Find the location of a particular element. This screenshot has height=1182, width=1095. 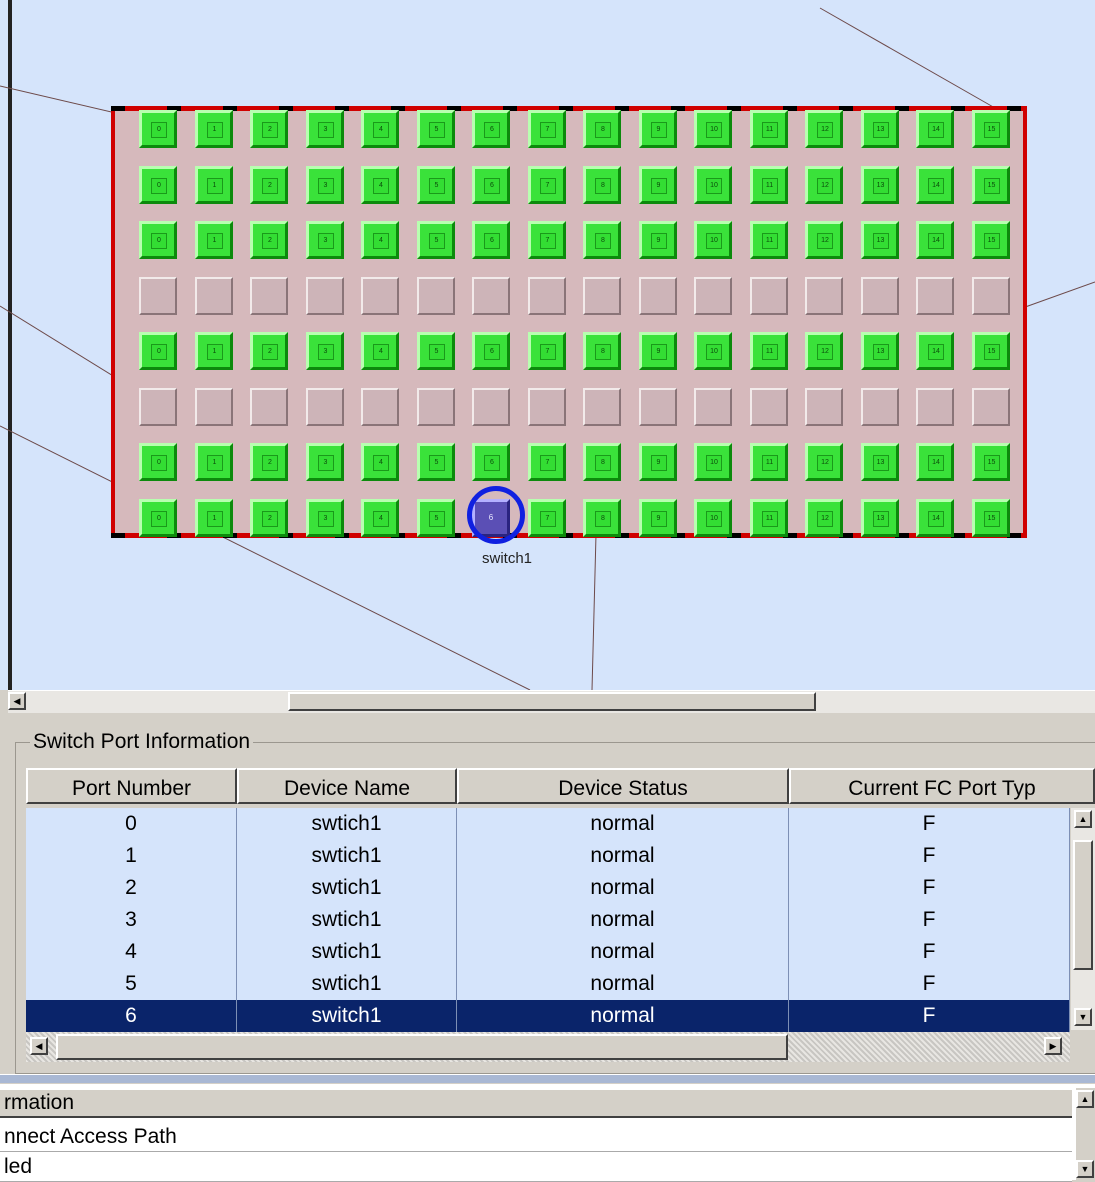

table-row: 6 switch1 normal F is located at coordinates (548, 1016).